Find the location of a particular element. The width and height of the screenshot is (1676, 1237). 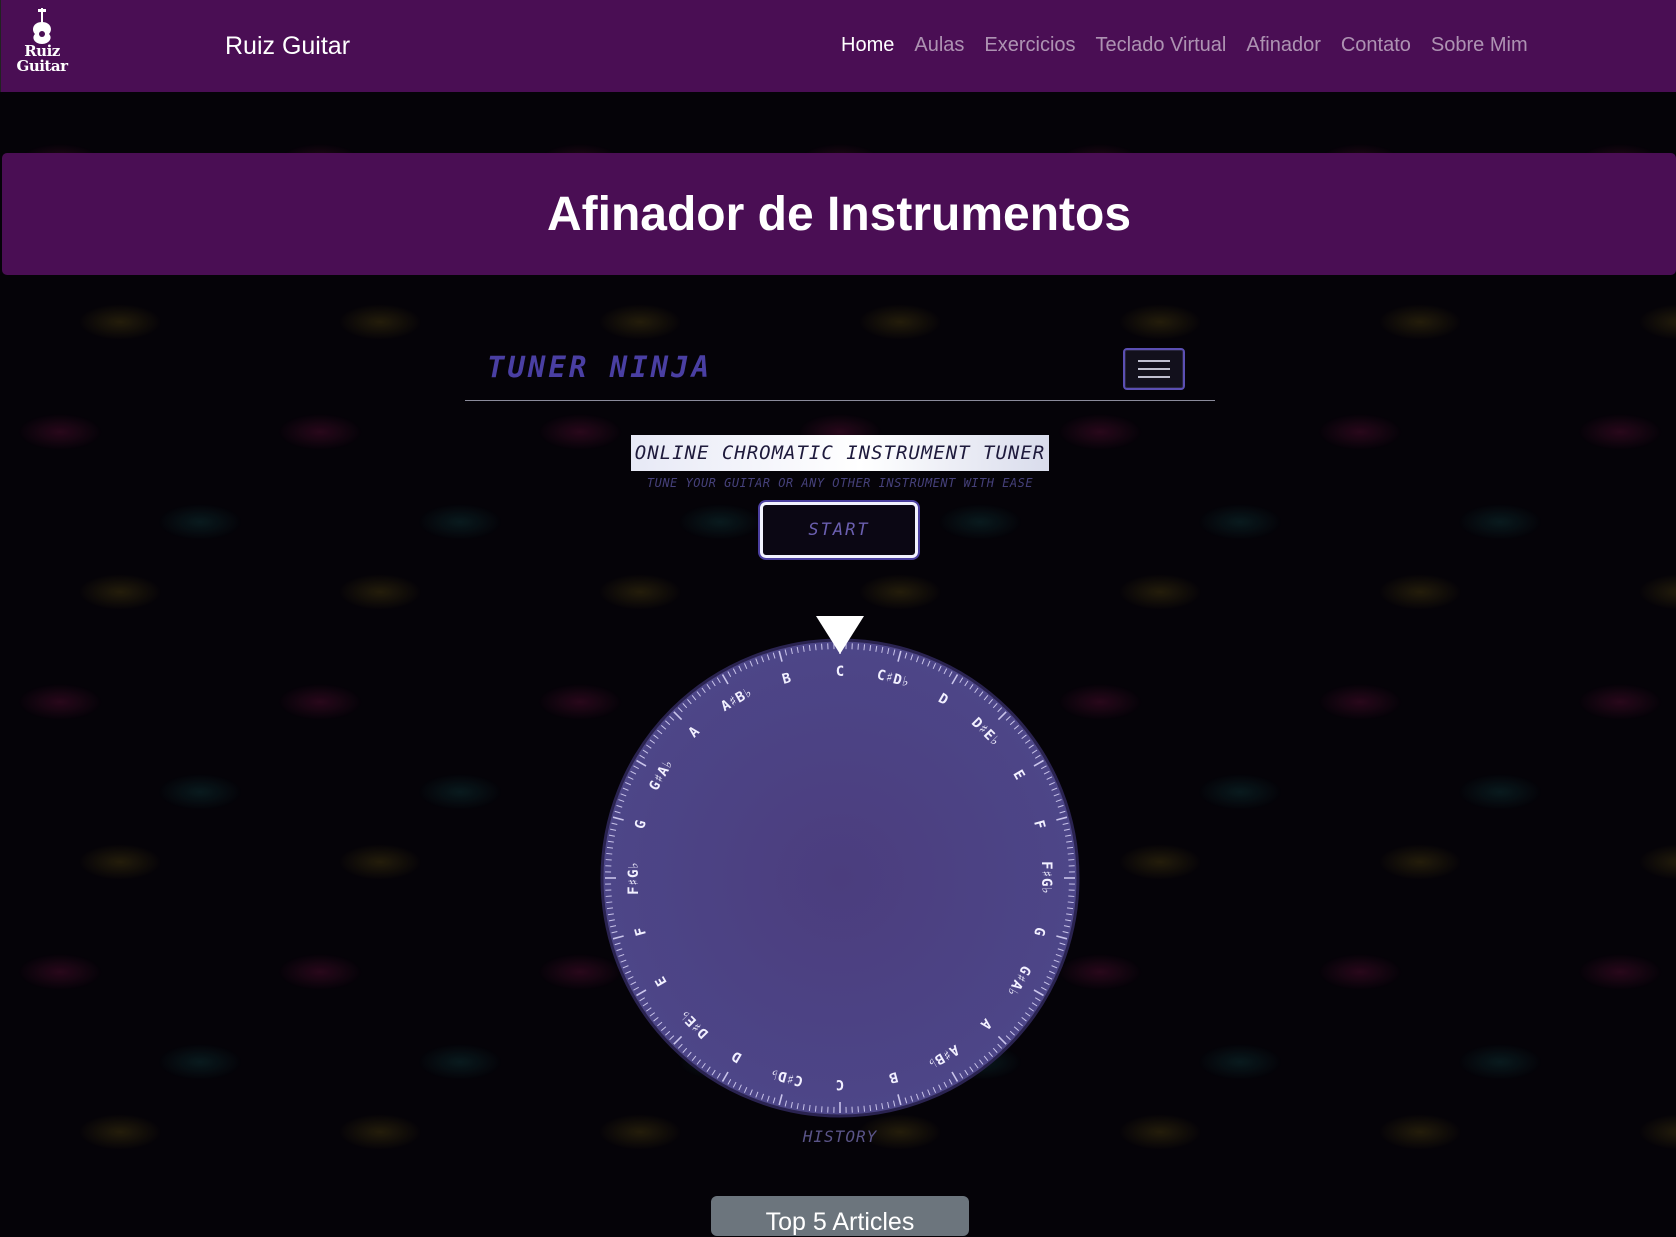

dial-face is located at coordinates (840, 878).